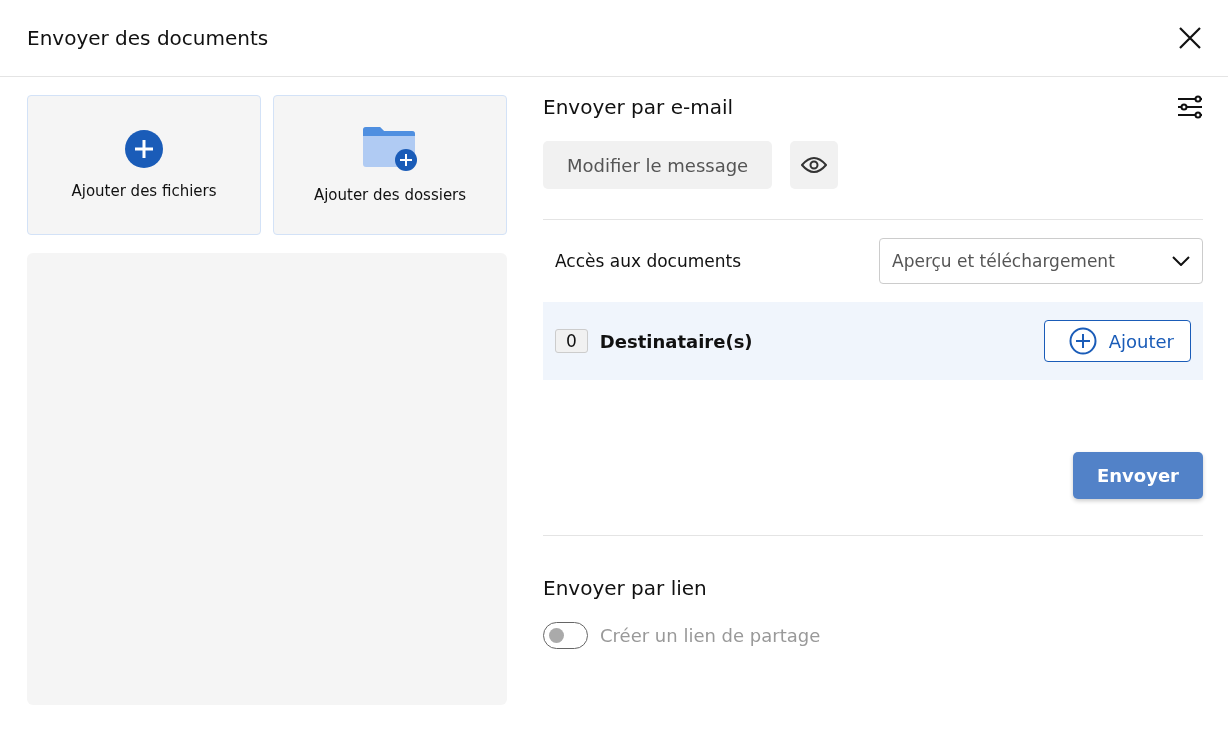  What do you see at coordinates (658, 165) in the screenshot?
I see `edit-message-button: Modifier le message` at bounding box center [658, 165].